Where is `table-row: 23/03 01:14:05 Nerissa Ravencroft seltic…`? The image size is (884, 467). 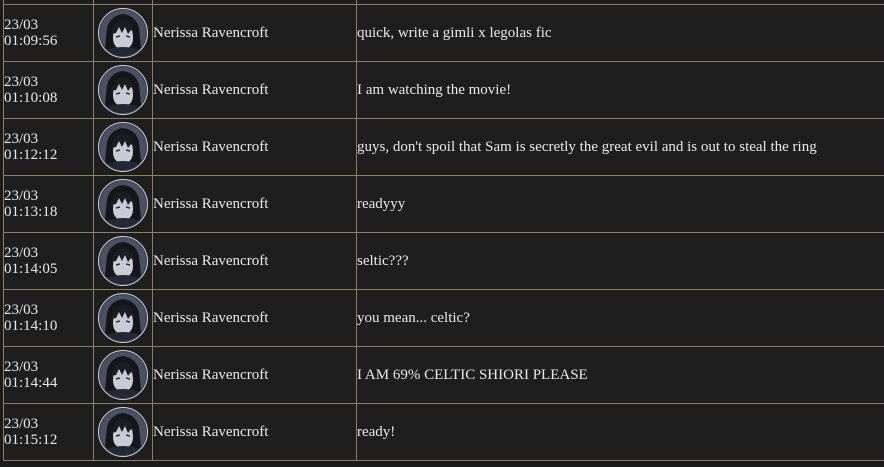 table-row: 23/03 01:14:05 Nerissa Ravencroft seltic… is located at coordinates (443, 261).